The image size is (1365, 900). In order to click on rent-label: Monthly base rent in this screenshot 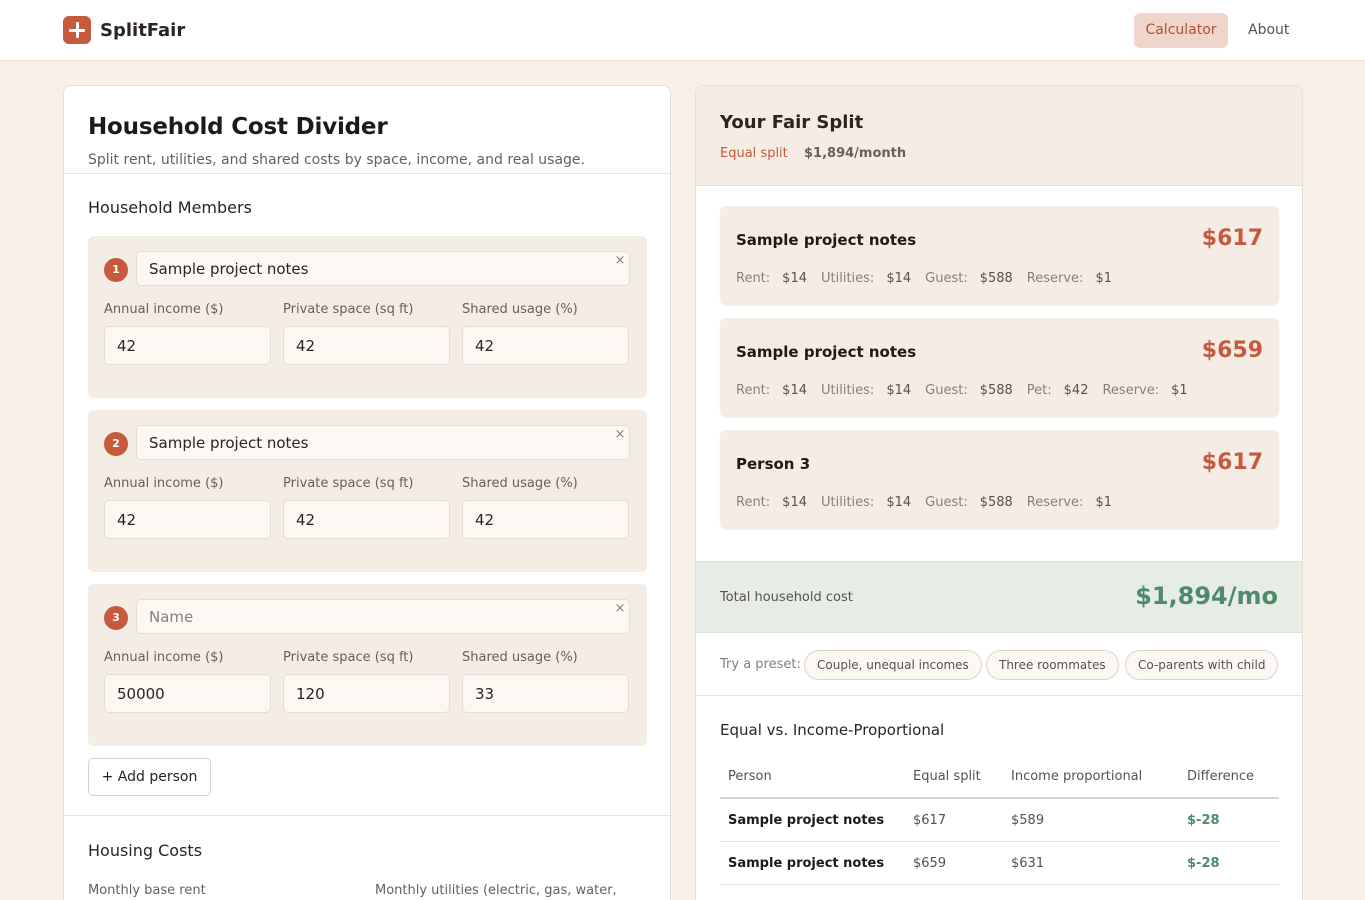, I will do `click(147, 890)`.